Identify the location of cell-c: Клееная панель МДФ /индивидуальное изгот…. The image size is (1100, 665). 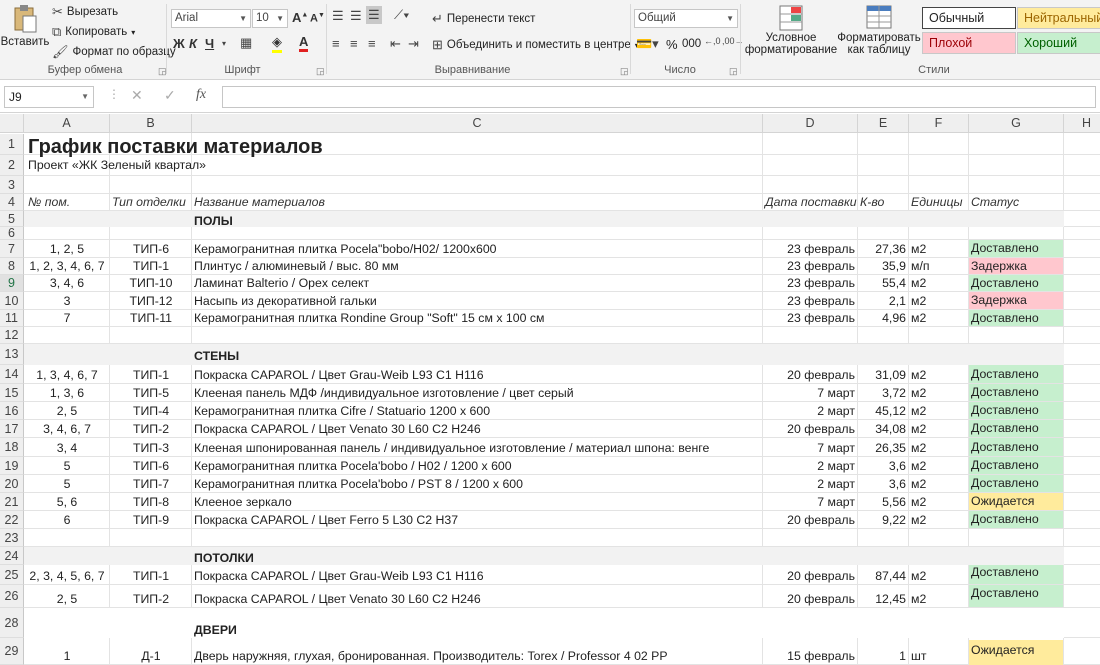
(384, 393).